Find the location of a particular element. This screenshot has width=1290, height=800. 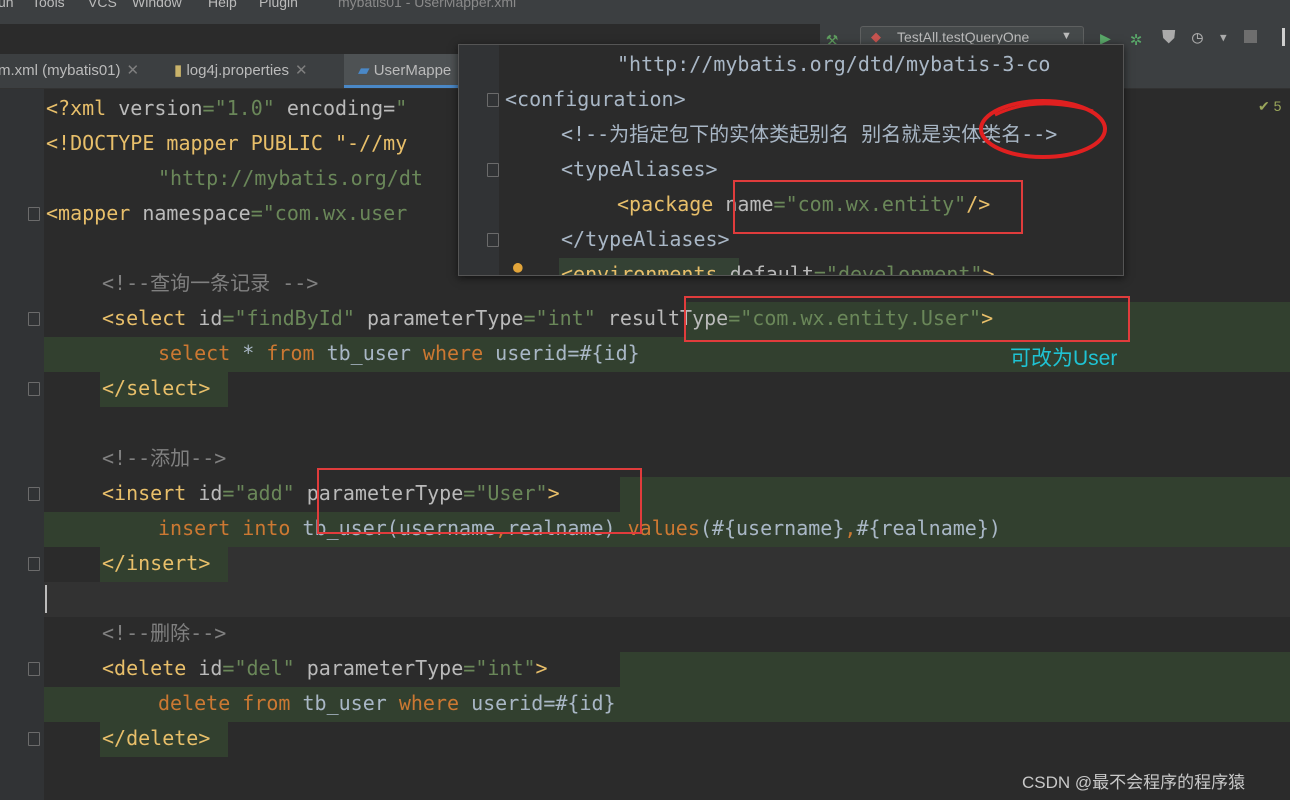

warnings-count: 5 is located at coordinates (1277, 106).